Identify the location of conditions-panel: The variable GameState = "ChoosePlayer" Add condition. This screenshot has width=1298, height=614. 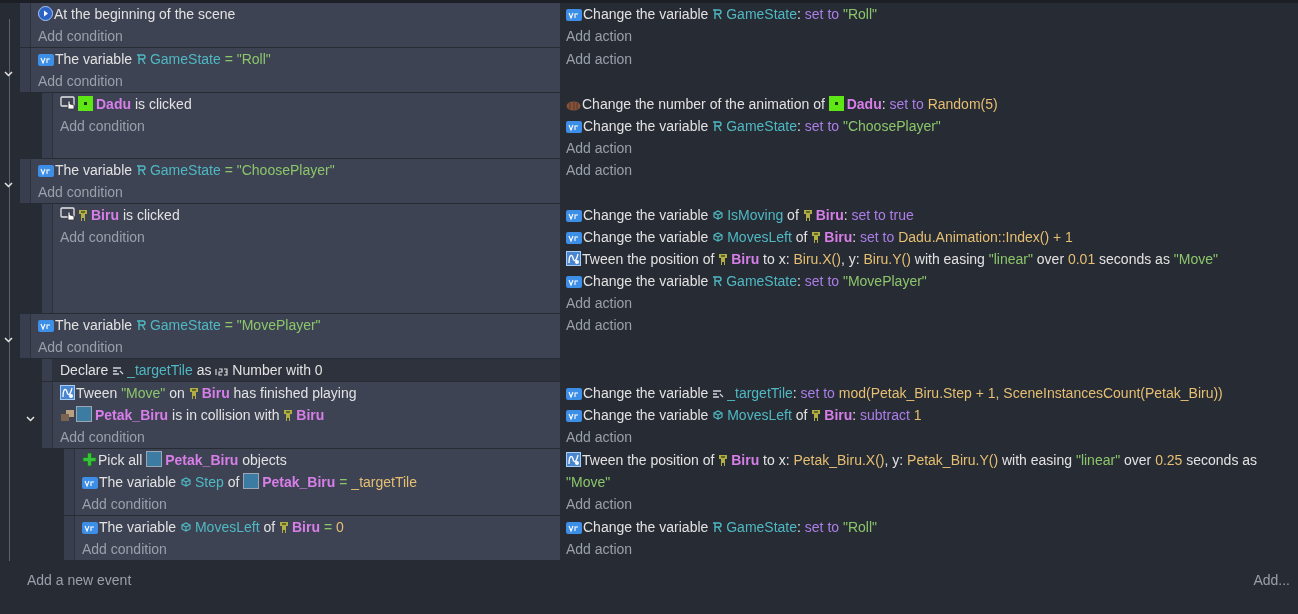
(290, 181).